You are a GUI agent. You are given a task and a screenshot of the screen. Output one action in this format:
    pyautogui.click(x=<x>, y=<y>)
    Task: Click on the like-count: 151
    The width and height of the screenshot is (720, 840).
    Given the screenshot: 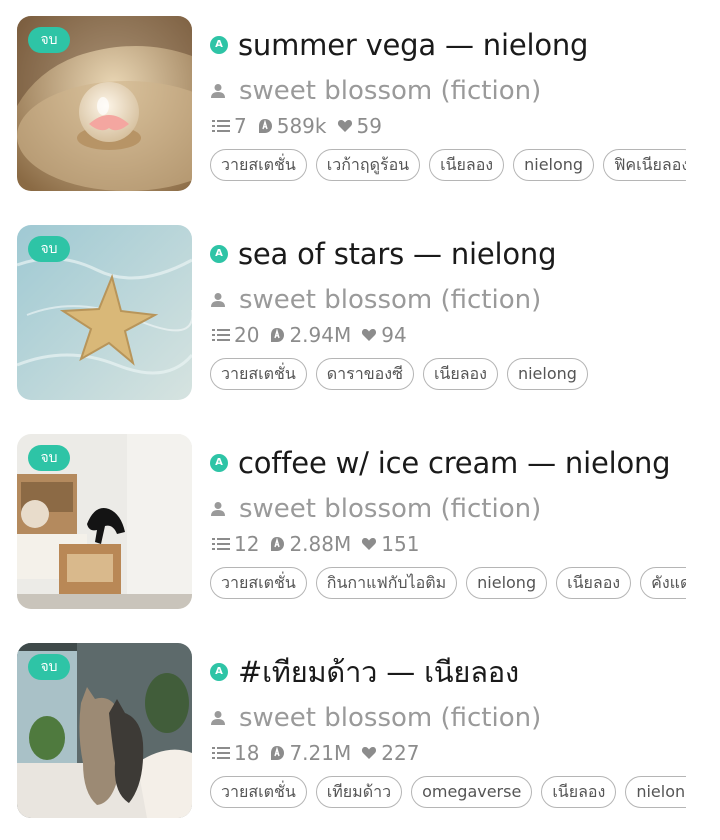 What is the action you would take?
    pyautogui.click(x=400, y=544)
    